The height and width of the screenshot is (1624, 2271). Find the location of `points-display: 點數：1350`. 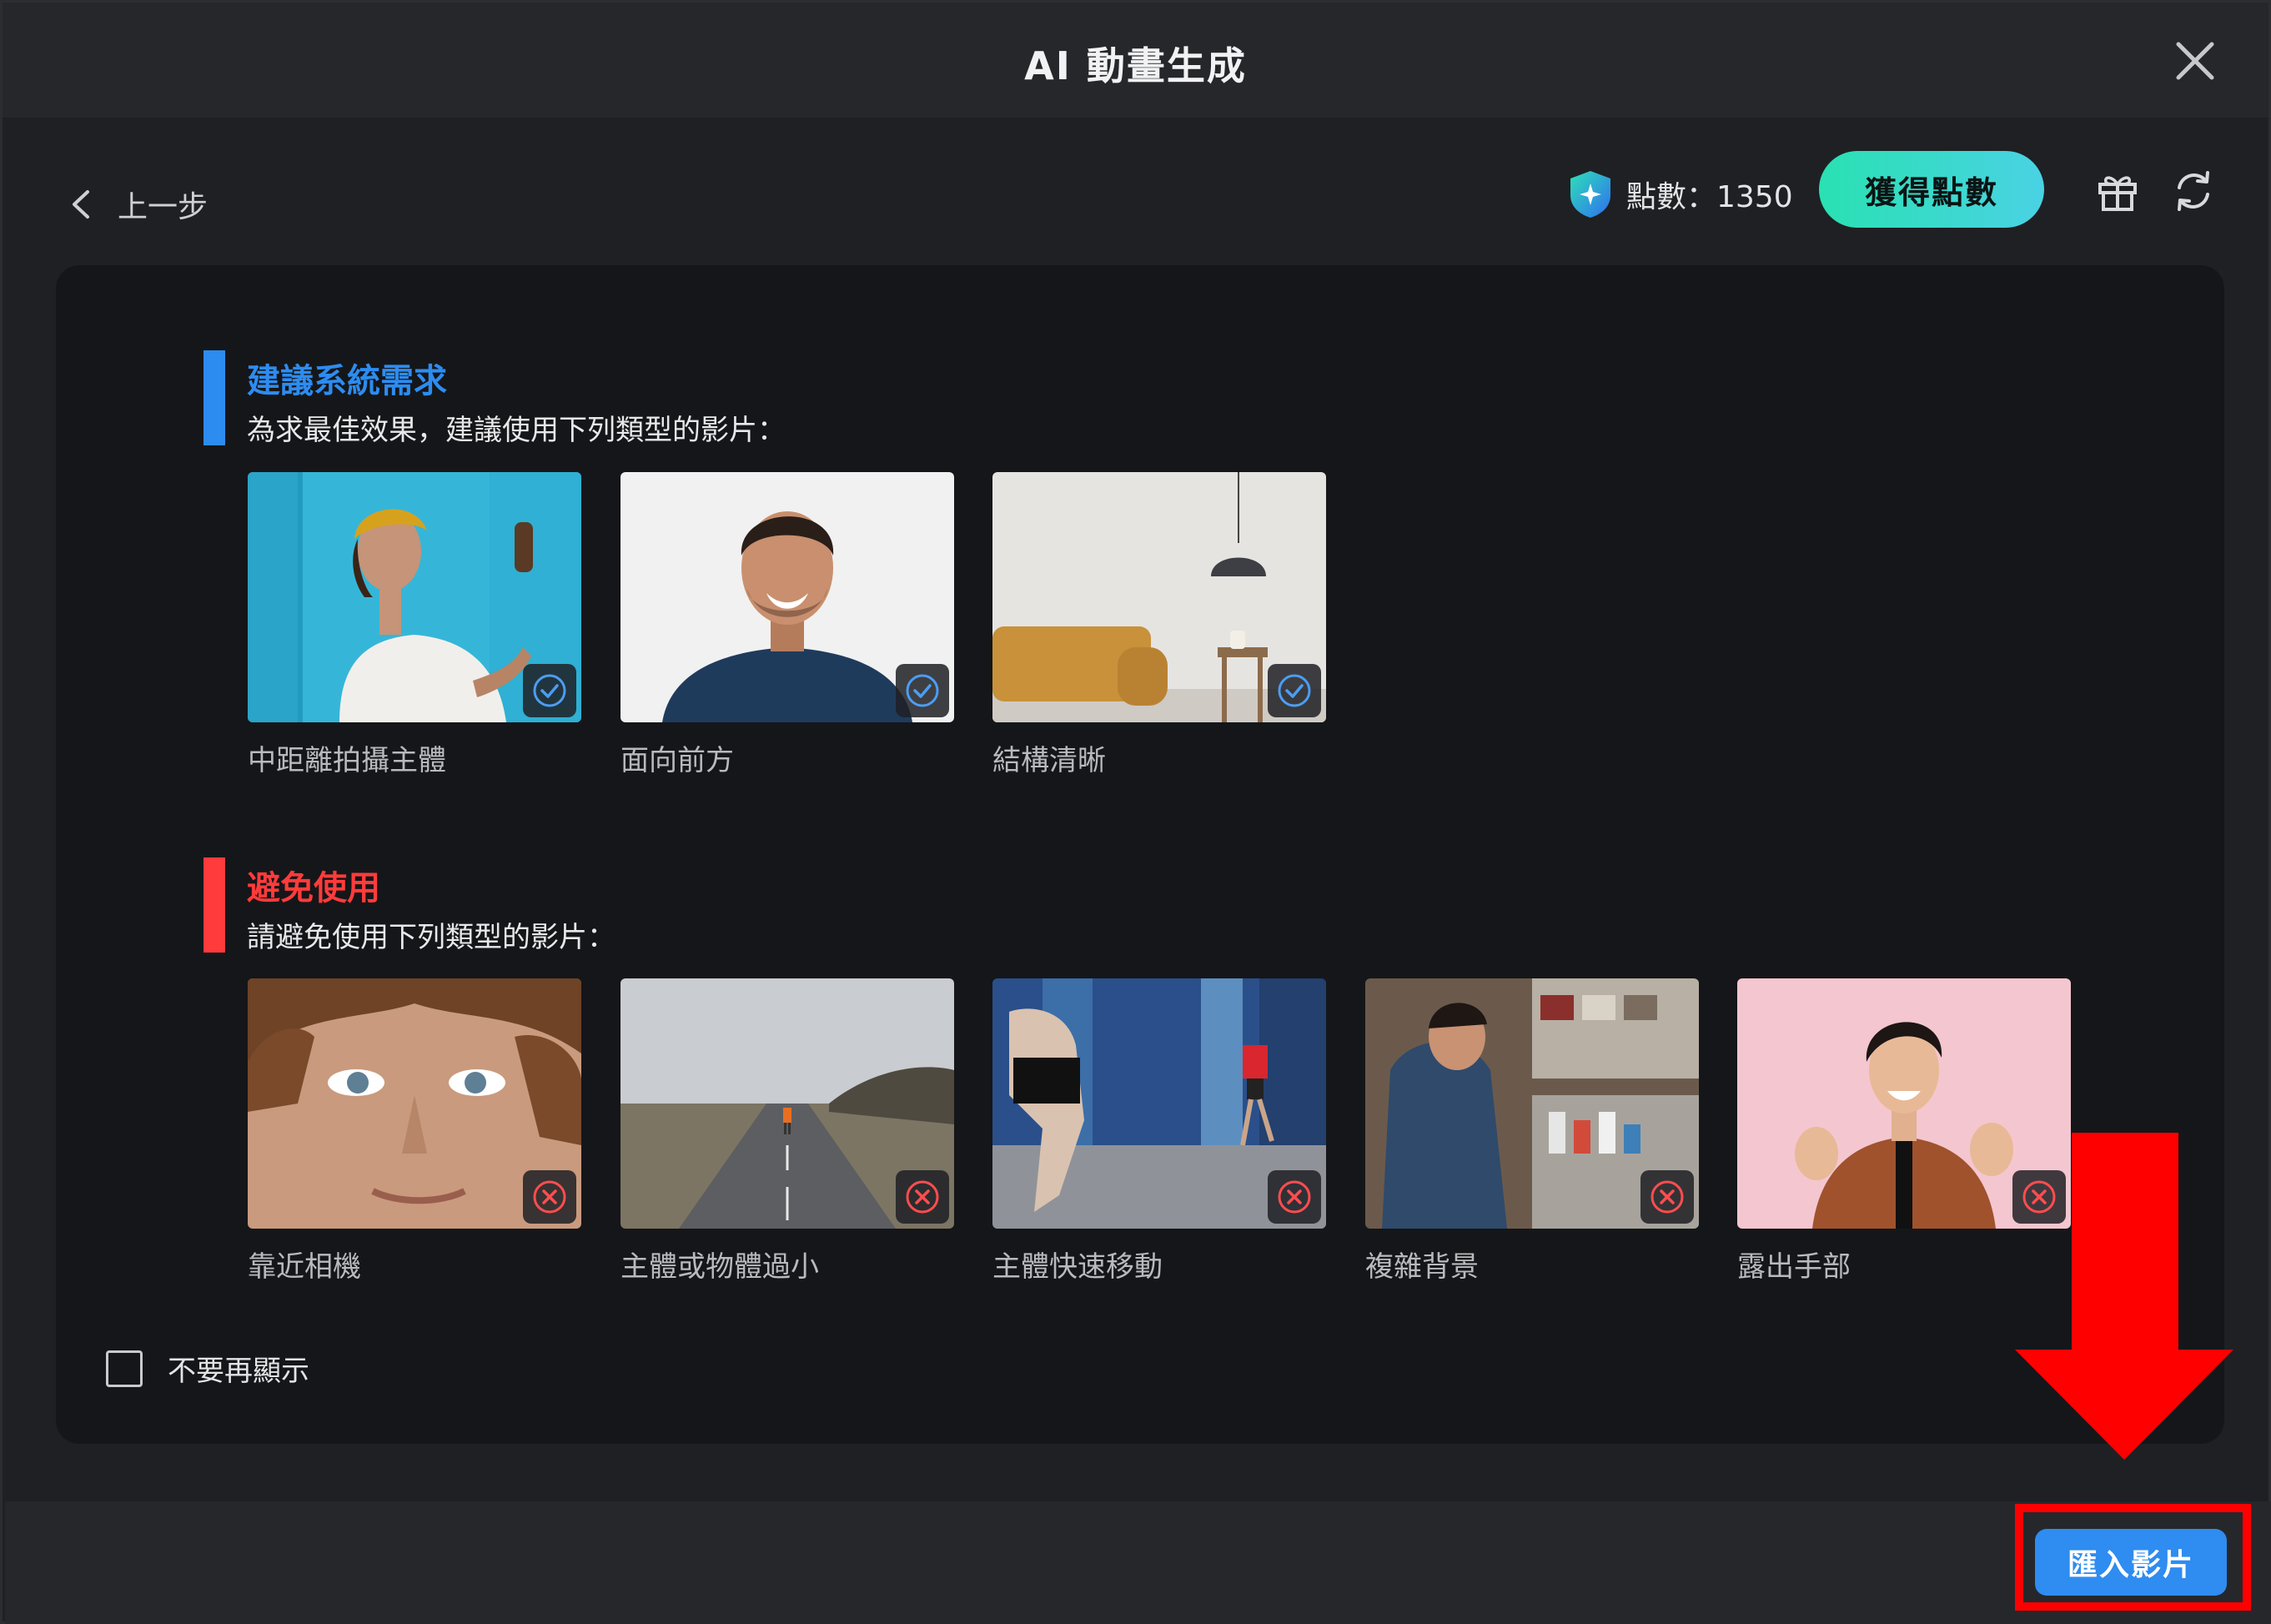

points-display: 點數：1350 is located at coordinates (1679, 195).